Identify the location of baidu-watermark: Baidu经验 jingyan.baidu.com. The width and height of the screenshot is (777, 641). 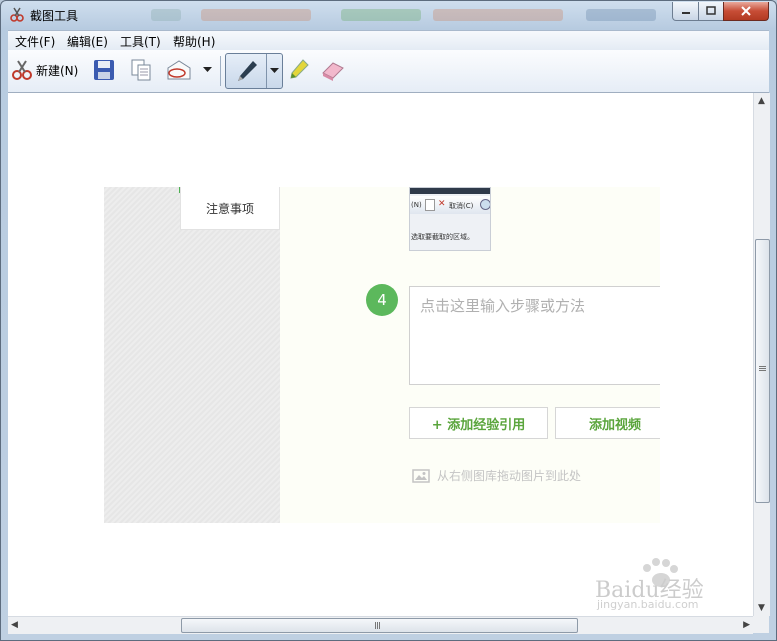
(670, 582).